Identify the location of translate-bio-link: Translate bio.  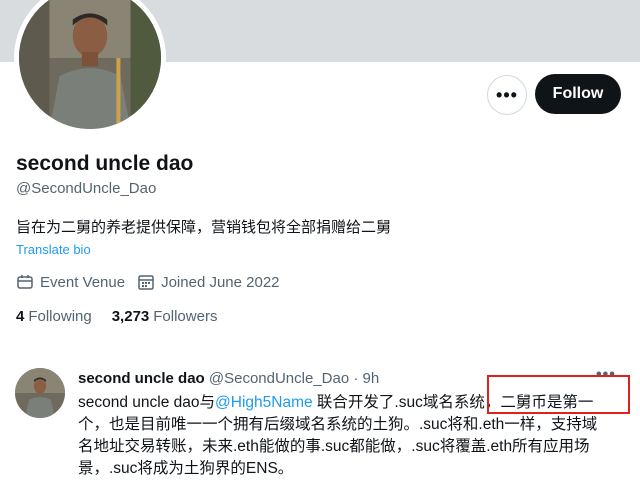
(53, 249).